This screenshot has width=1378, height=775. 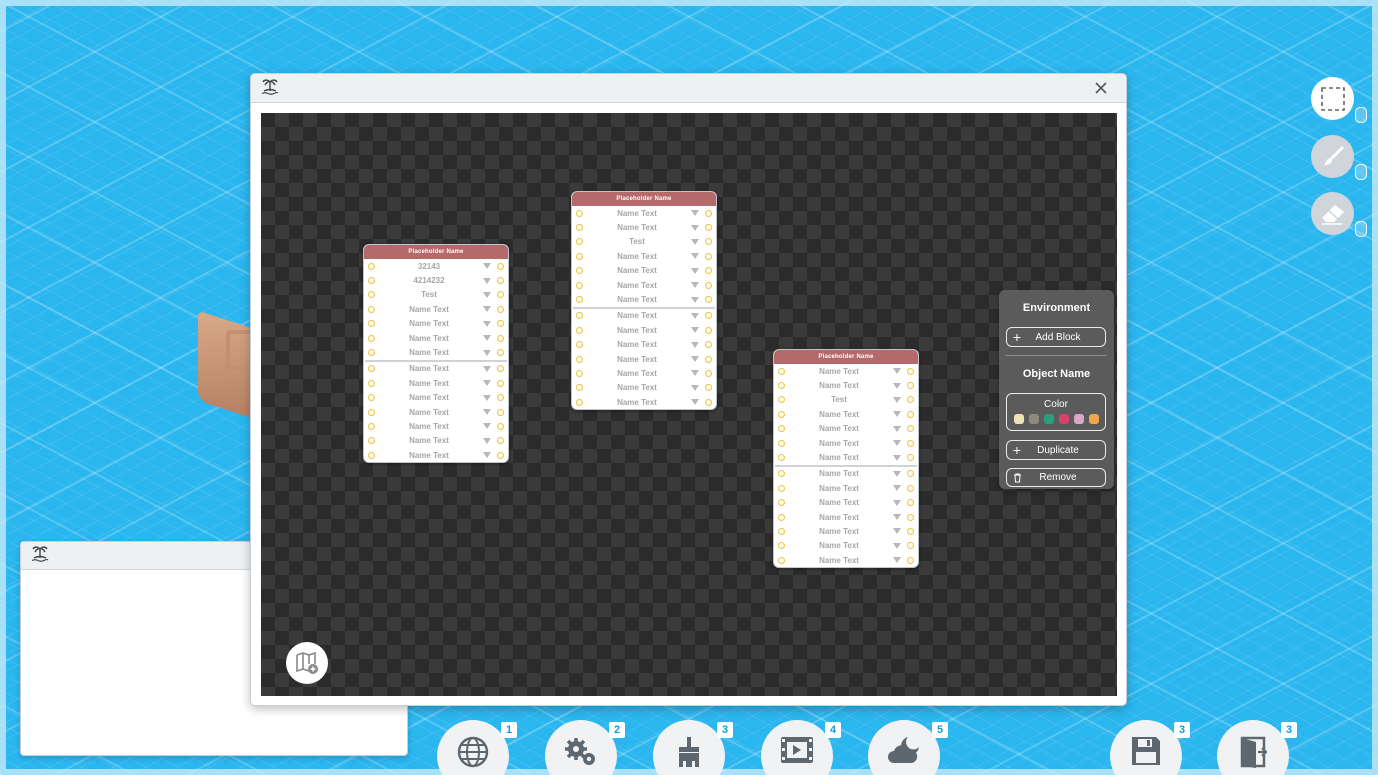 I want to click on node-row: 32143, so click(x=436, y=266).